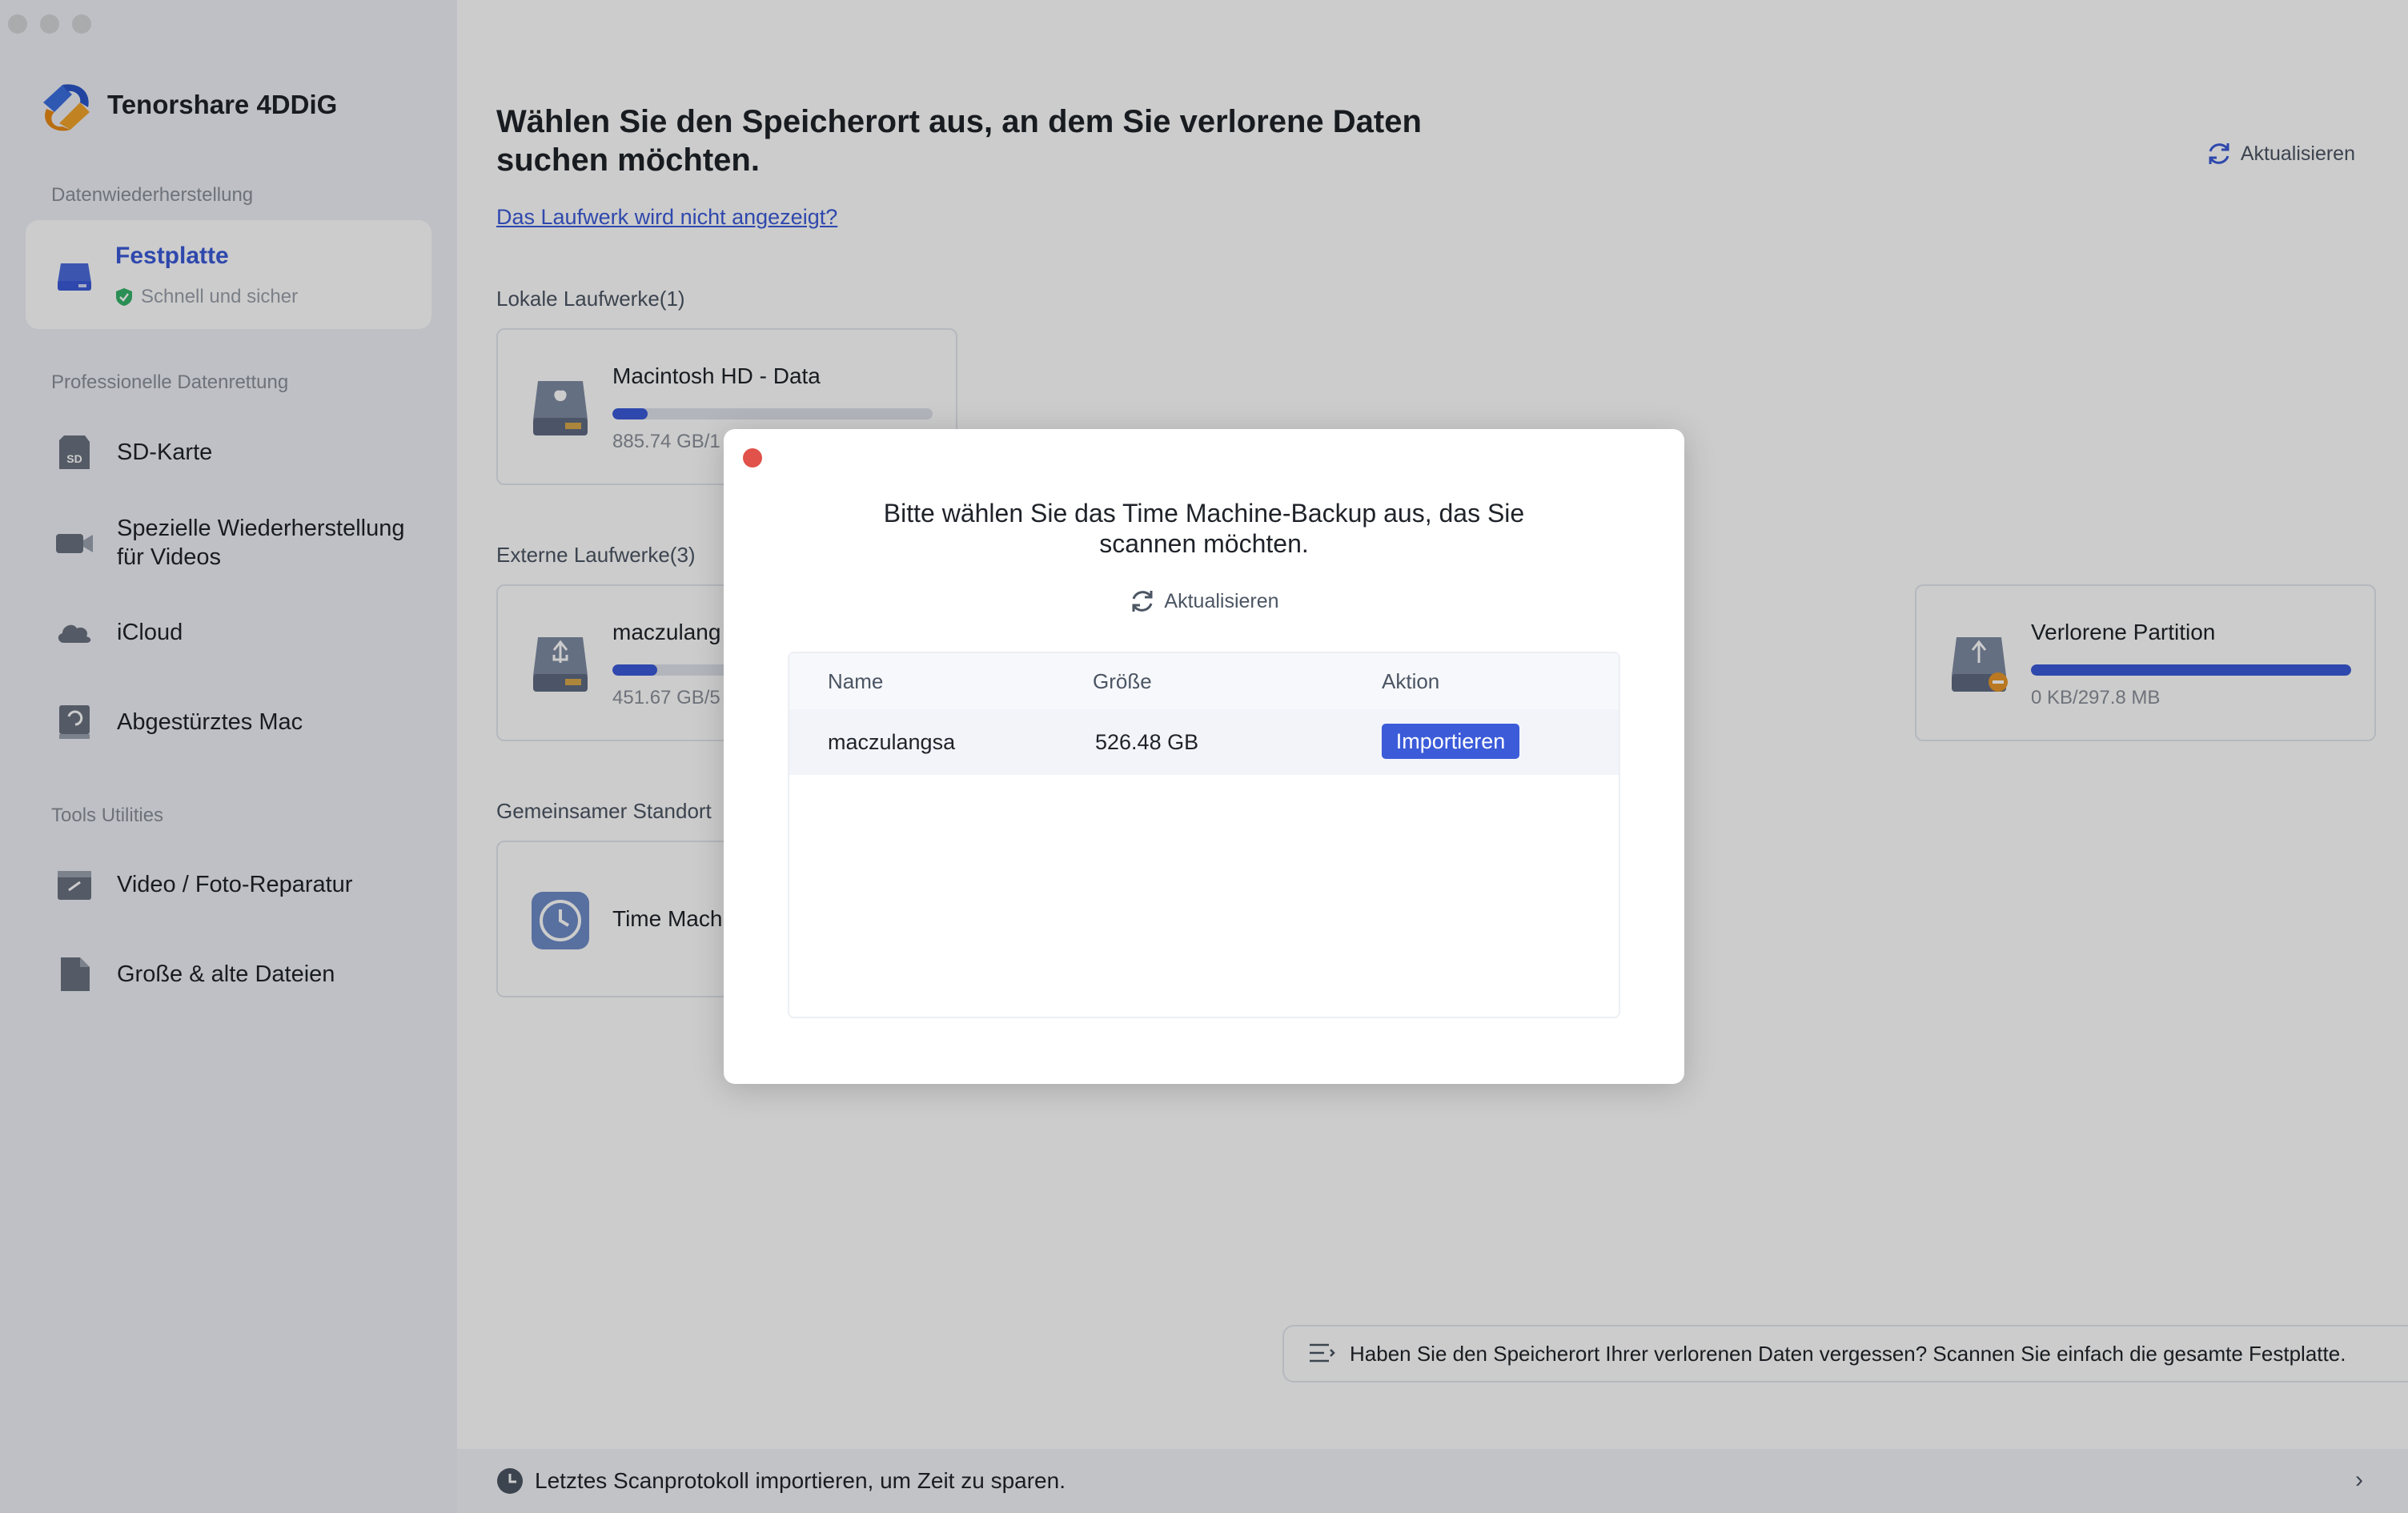 Image resolution: width=2408 pixels, height=1513 pixels. What do you see at coordinates (1147, 742) in the screenshot?
I see `backup-size: 526.48 GB` at bounding box center [1147, 742].